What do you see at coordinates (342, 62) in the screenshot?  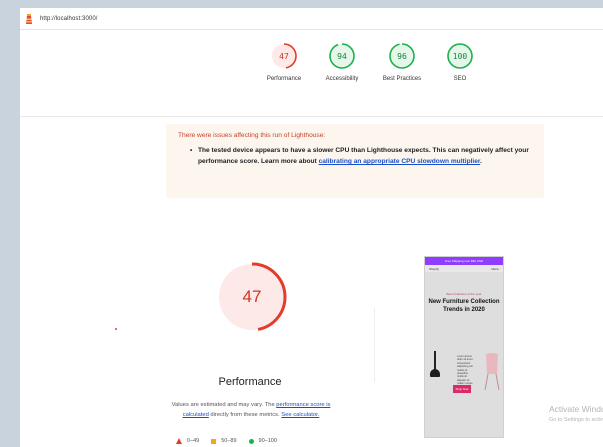 I see `gauge-accessibility: 94 Accessibility` at bounding box center [342, 62].